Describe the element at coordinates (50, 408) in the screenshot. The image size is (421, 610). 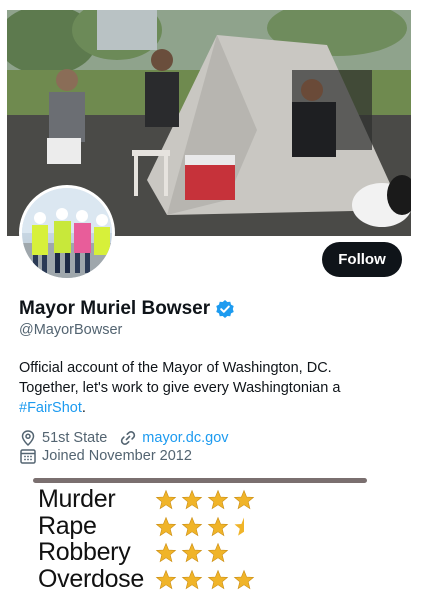
I see `bio-hashtag-link: #FairShot` at that location.